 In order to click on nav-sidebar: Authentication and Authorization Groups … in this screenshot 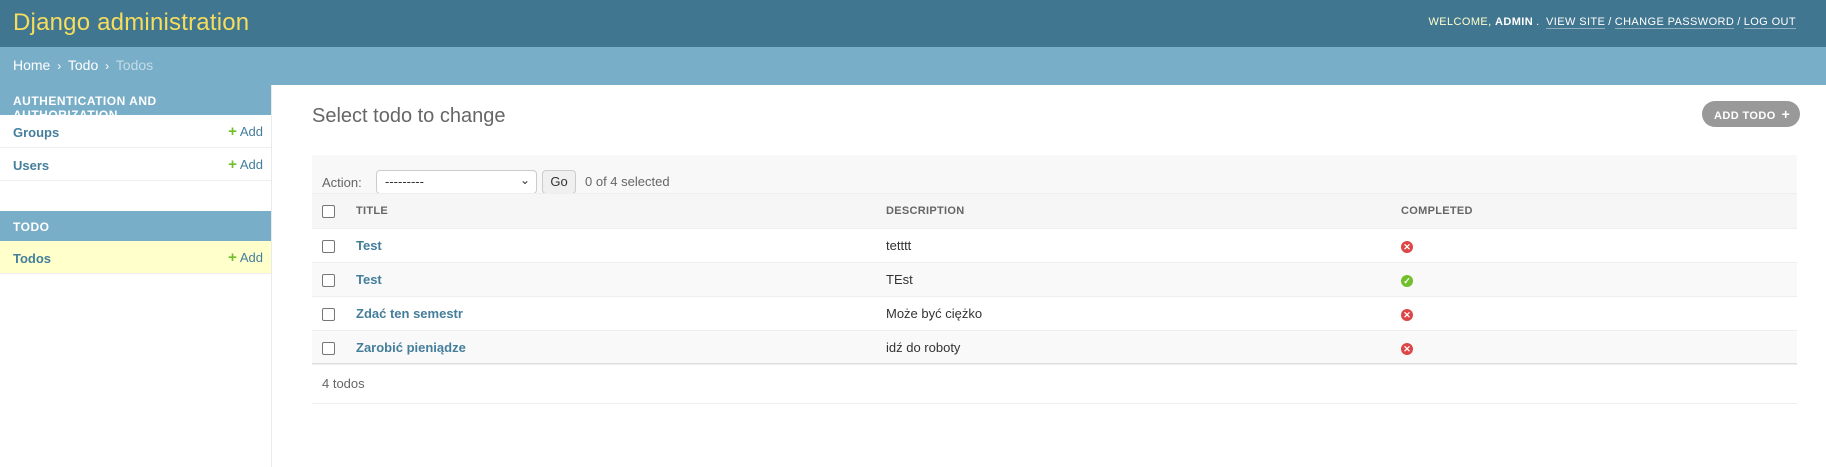, I will do `click(136, 276)`.